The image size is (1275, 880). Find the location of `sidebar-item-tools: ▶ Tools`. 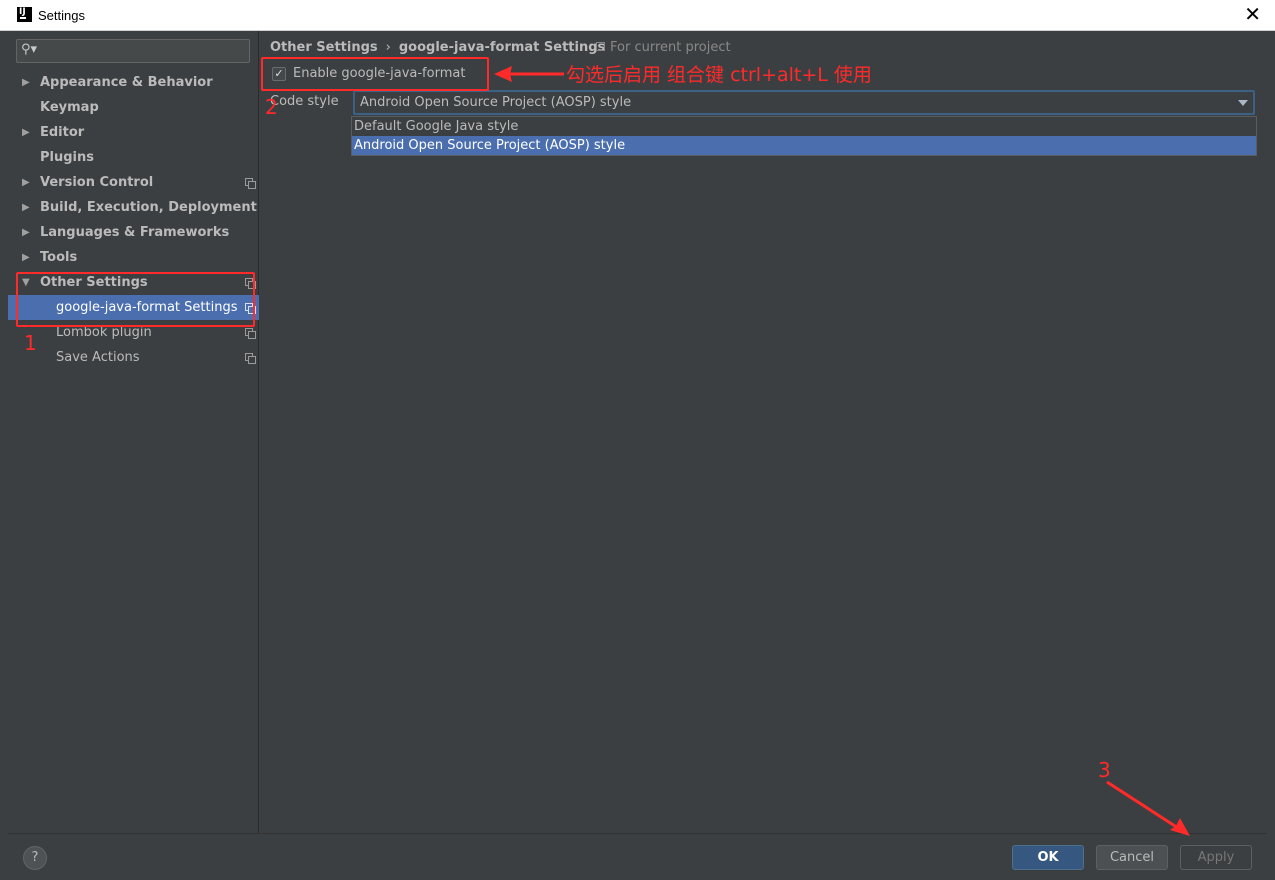

sidebar-item-tools: ▶ Tools is located at coordinates (133, 257).